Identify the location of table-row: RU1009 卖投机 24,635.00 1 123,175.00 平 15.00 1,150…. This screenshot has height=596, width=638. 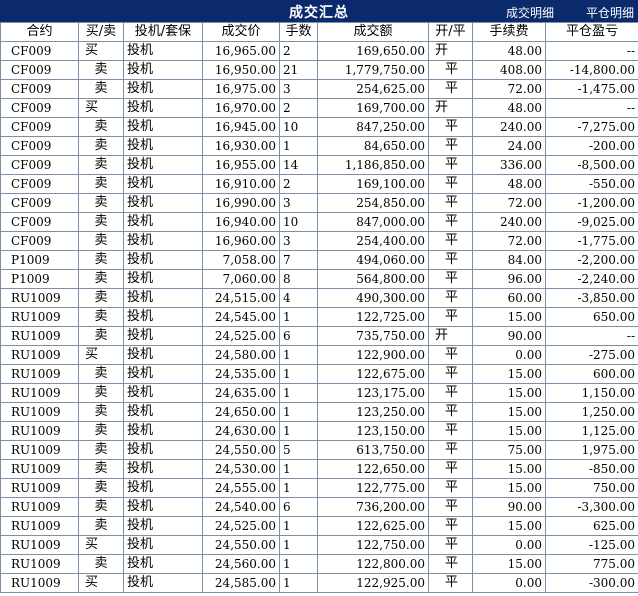
(319, 393).